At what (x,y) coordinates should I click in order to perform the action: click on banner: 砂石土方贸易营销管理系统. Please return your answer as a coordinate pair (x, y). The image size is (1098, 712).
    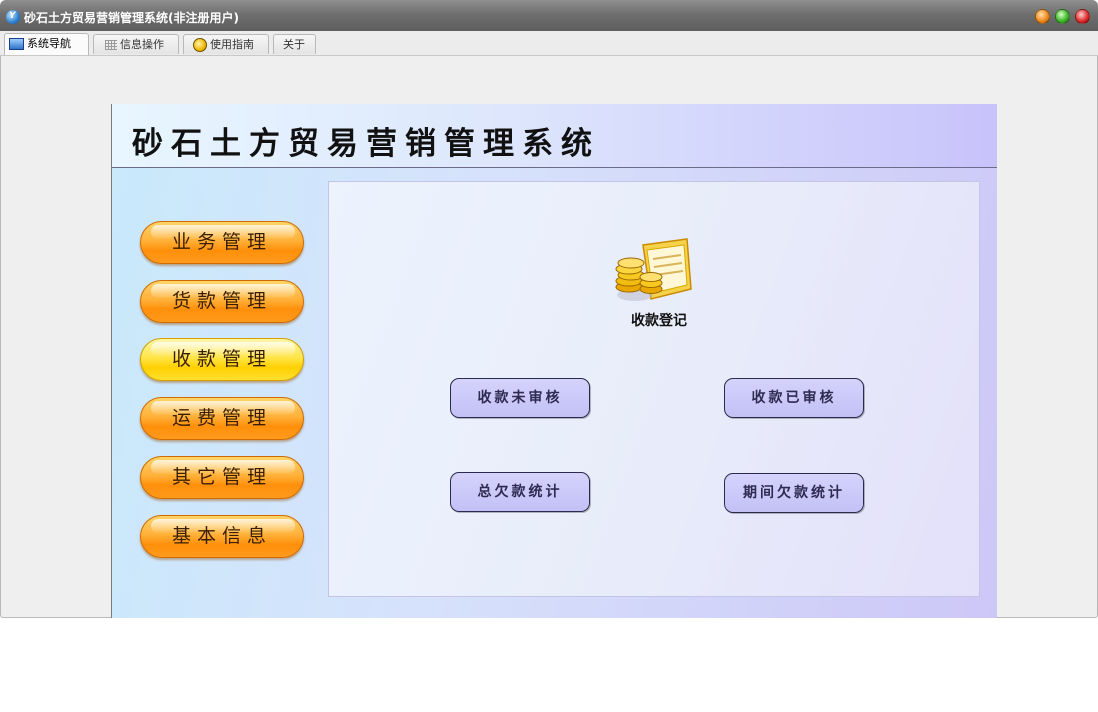
    Looking at the image, I should click on (554, 136).